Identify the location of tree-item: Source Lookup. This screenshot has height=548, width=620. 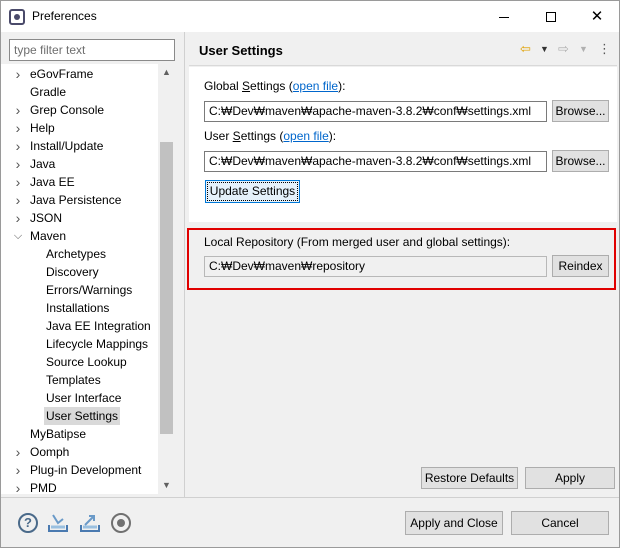
(79, 362).